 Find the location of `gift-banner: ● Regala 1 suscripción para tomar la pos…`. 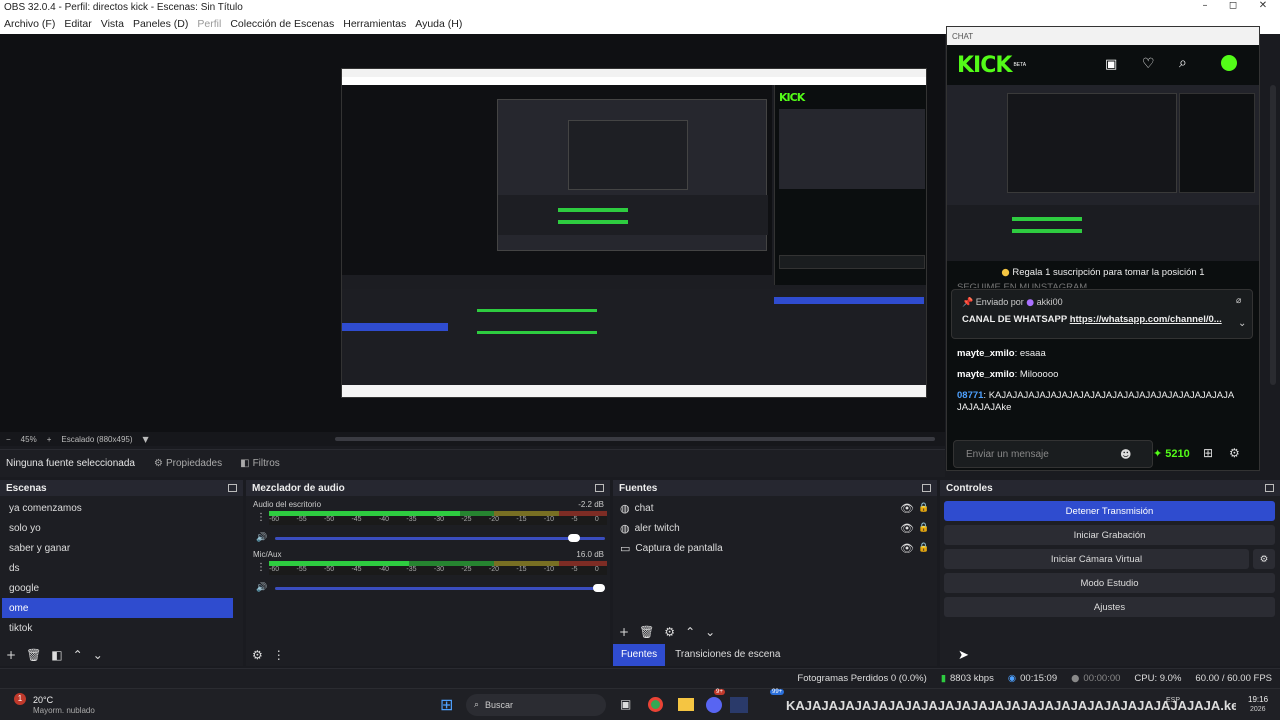

gift-banner: ● Regala 1 suscripción para tomar la pos… is located at coordinates (1103, 273).